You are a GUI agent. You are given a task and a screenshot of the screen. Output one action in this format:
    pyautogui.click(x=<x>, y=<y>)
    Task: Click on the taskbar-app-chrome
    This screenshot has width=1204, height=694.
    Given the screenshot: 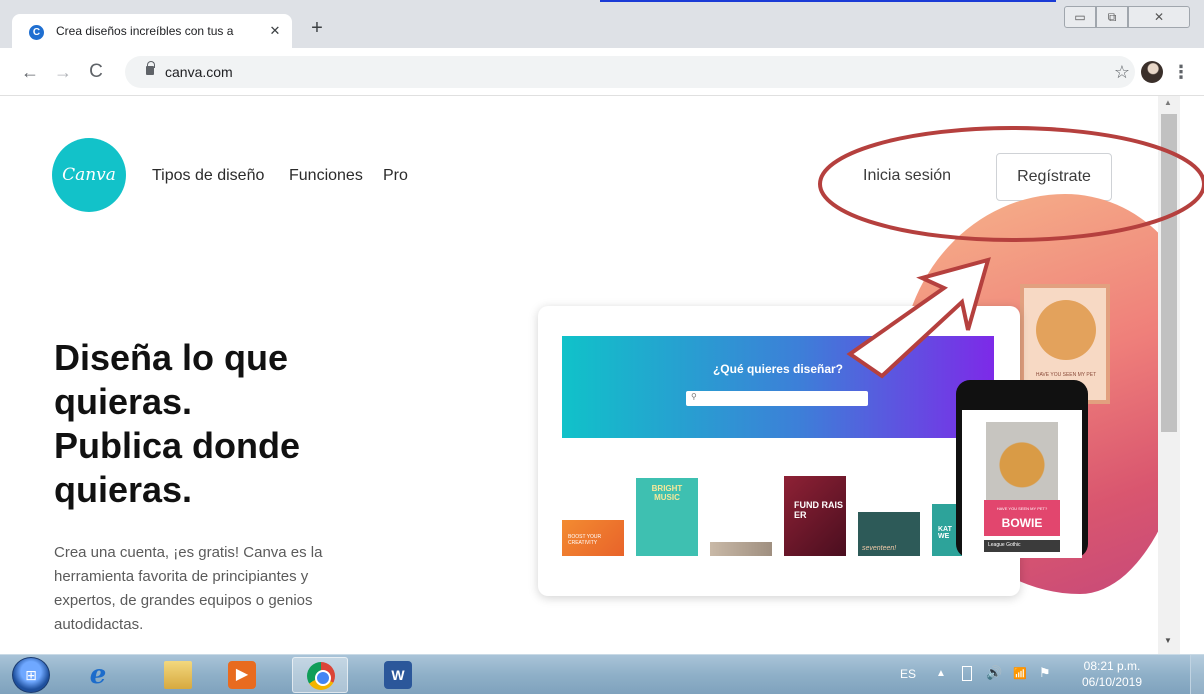 What is the action you would take?
    pyautogui.click(x=320, y=675)
    